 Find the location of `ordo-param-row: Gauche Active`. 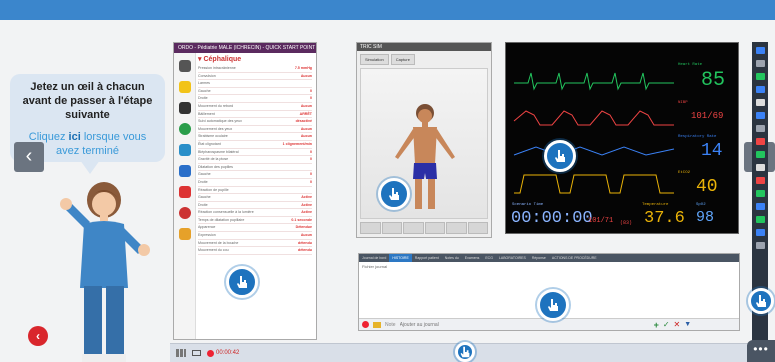

ordo-param-row: Gauche Active is located at coordinates (255, 198).